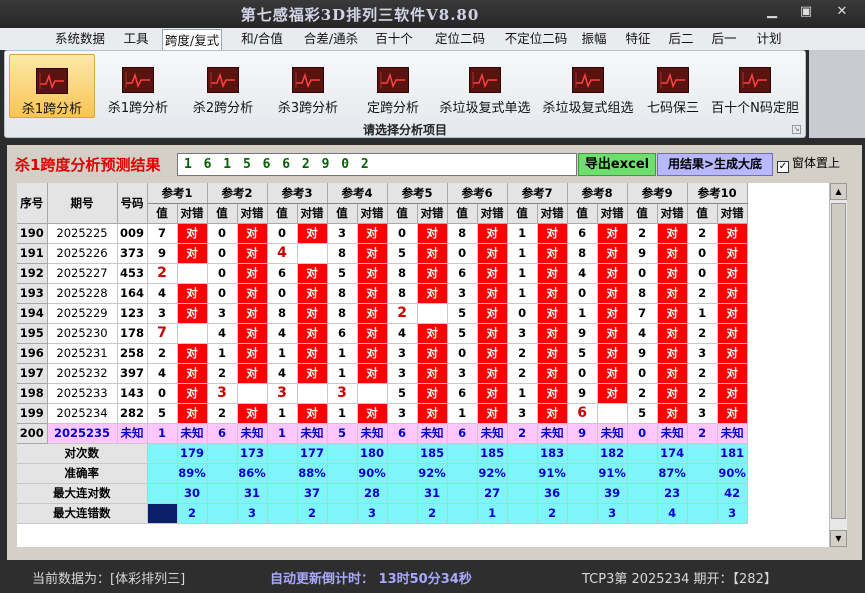  Describe the element at coordinates (132, 293) in the screenshot. I see `row-number: 164` at that location.